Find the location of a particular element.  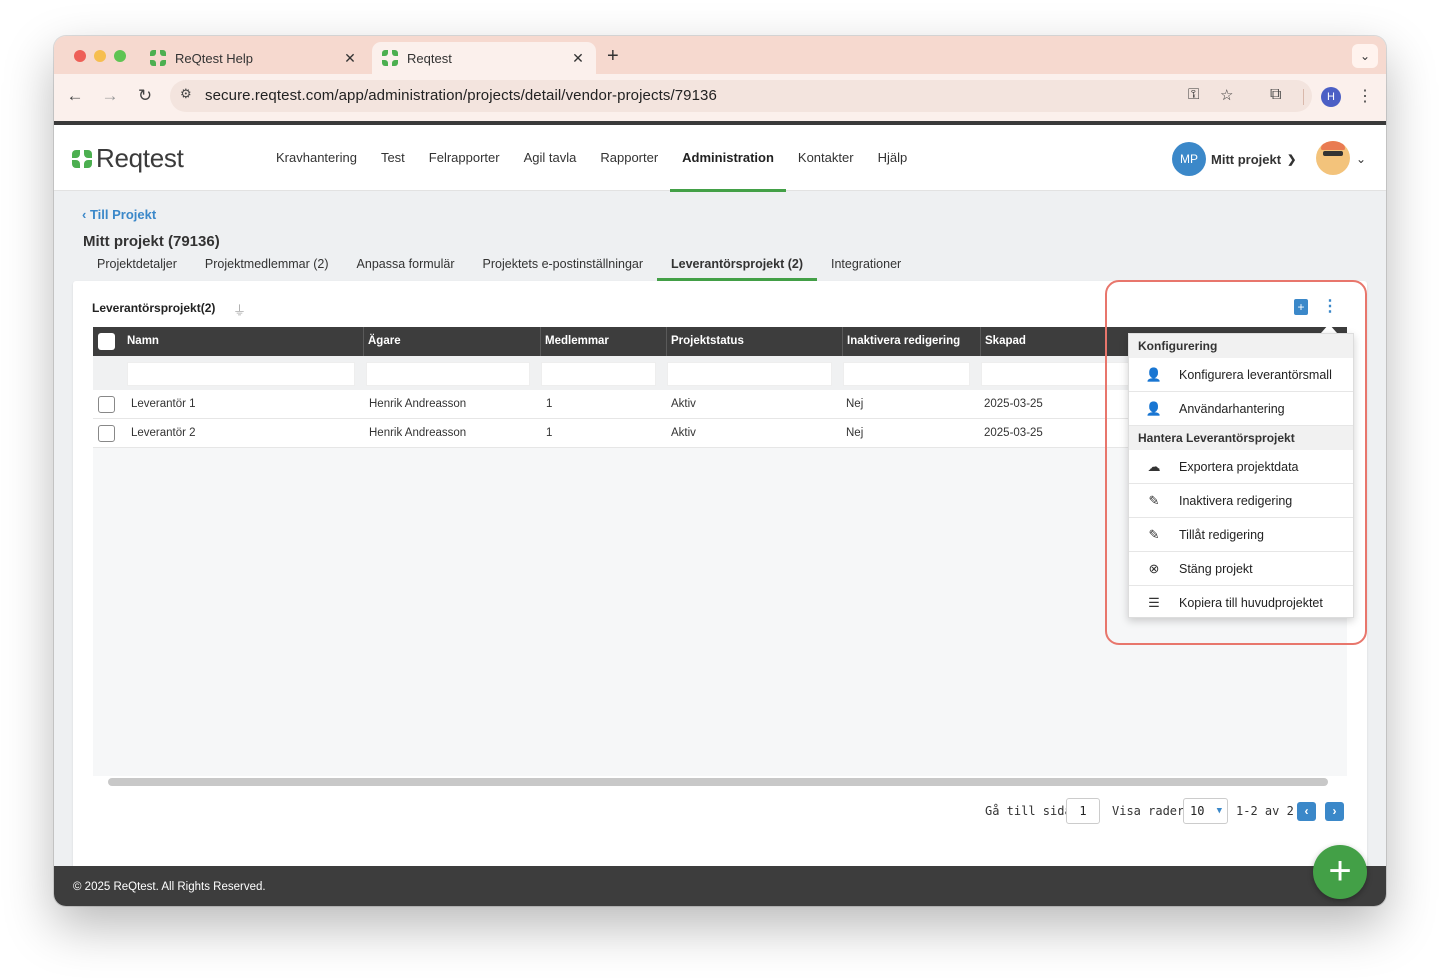

tab-title: ReQtest Help is located at coordinates (214, 58).